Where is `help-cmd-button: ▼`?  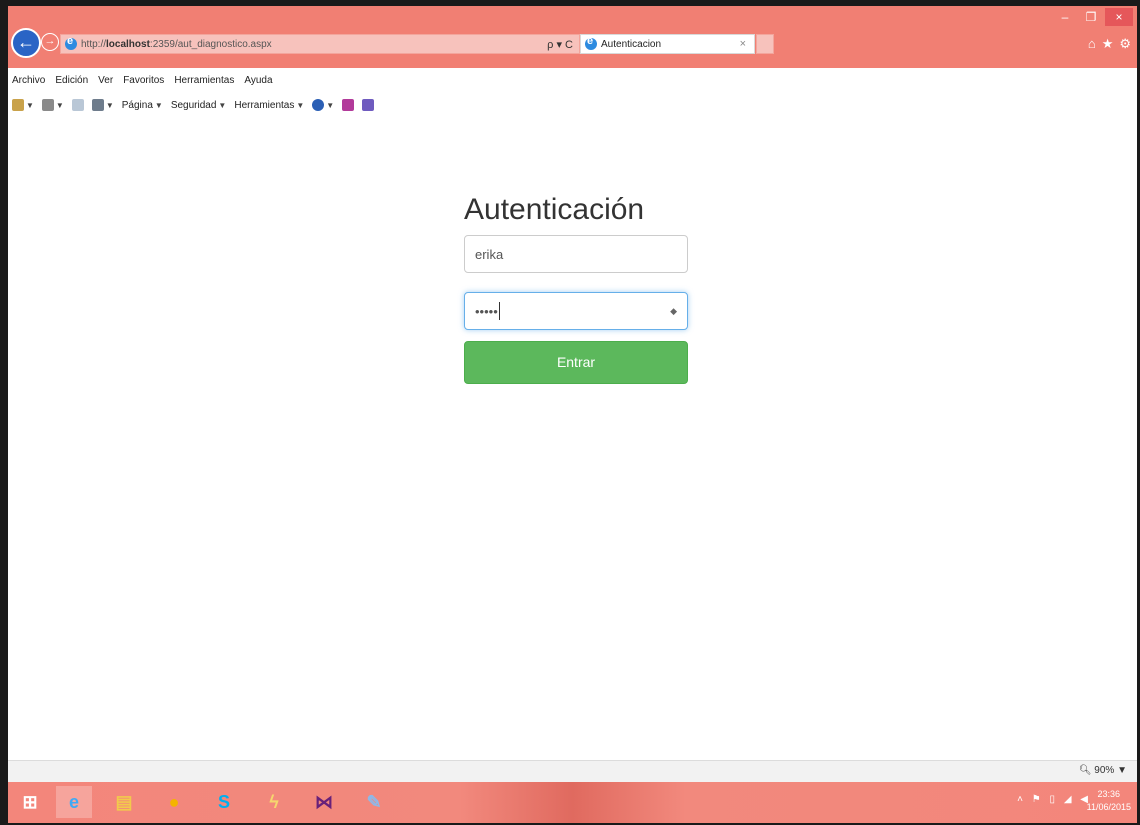
help-cmd-button: ▼ is located at coordinates (323, 105).